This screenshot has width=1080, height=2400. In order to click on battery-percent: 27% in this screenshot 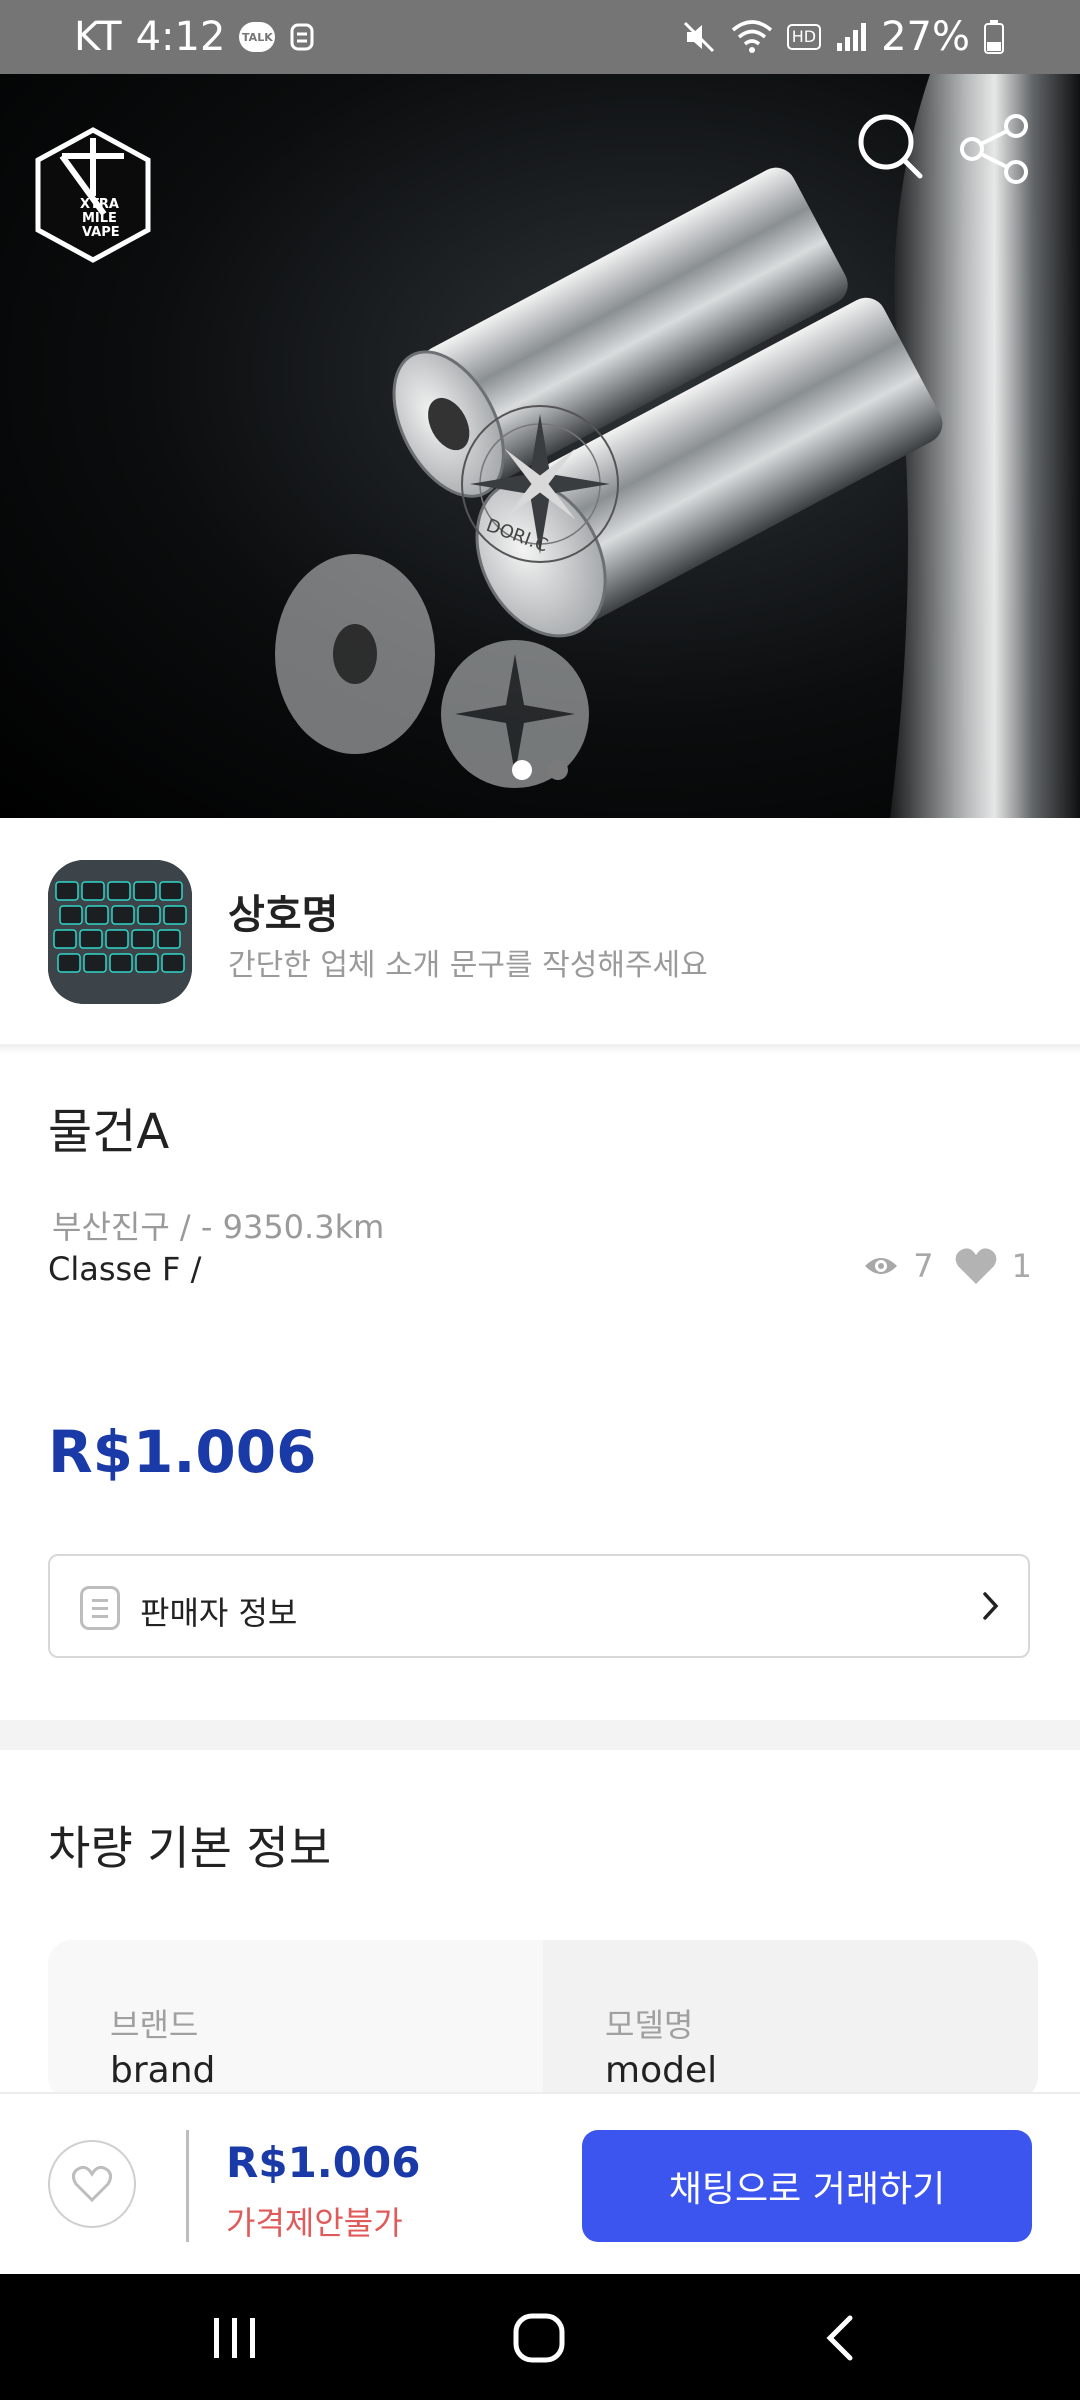, I will do `click(925, 37)`.